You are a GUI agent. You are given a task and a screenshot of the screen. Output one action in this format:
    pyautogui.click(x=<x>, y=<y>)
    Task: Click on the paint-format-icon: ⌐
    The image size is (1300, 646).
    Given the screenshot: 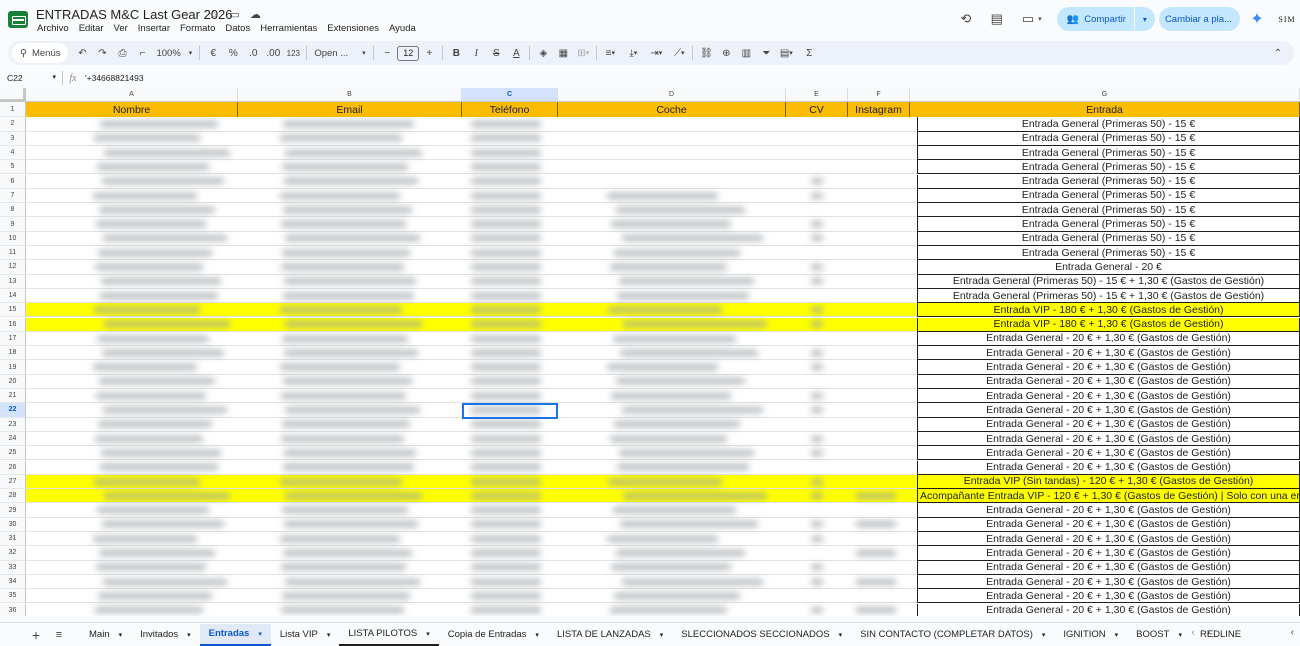 What is the action you would take?
    pyautogui.click(x=142, y=53)
    